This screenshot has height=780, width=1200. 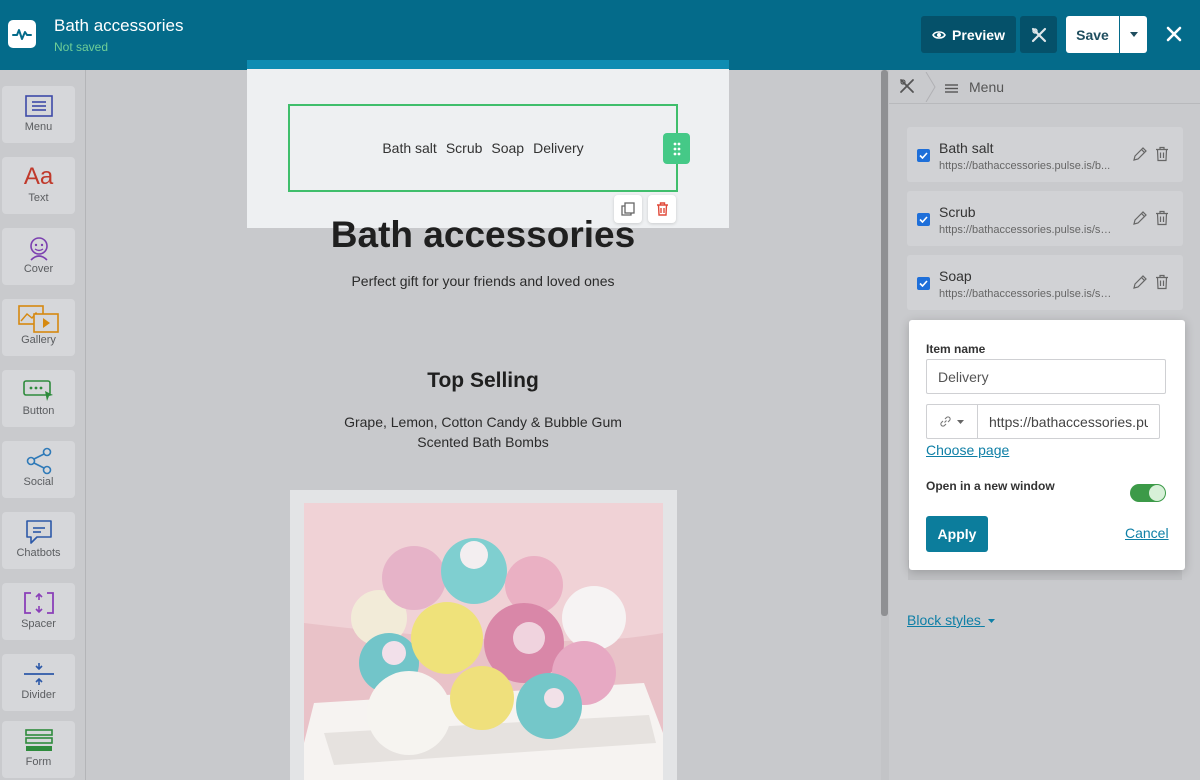 I want to click on close-editor-button, so click(x=1174, y=34).